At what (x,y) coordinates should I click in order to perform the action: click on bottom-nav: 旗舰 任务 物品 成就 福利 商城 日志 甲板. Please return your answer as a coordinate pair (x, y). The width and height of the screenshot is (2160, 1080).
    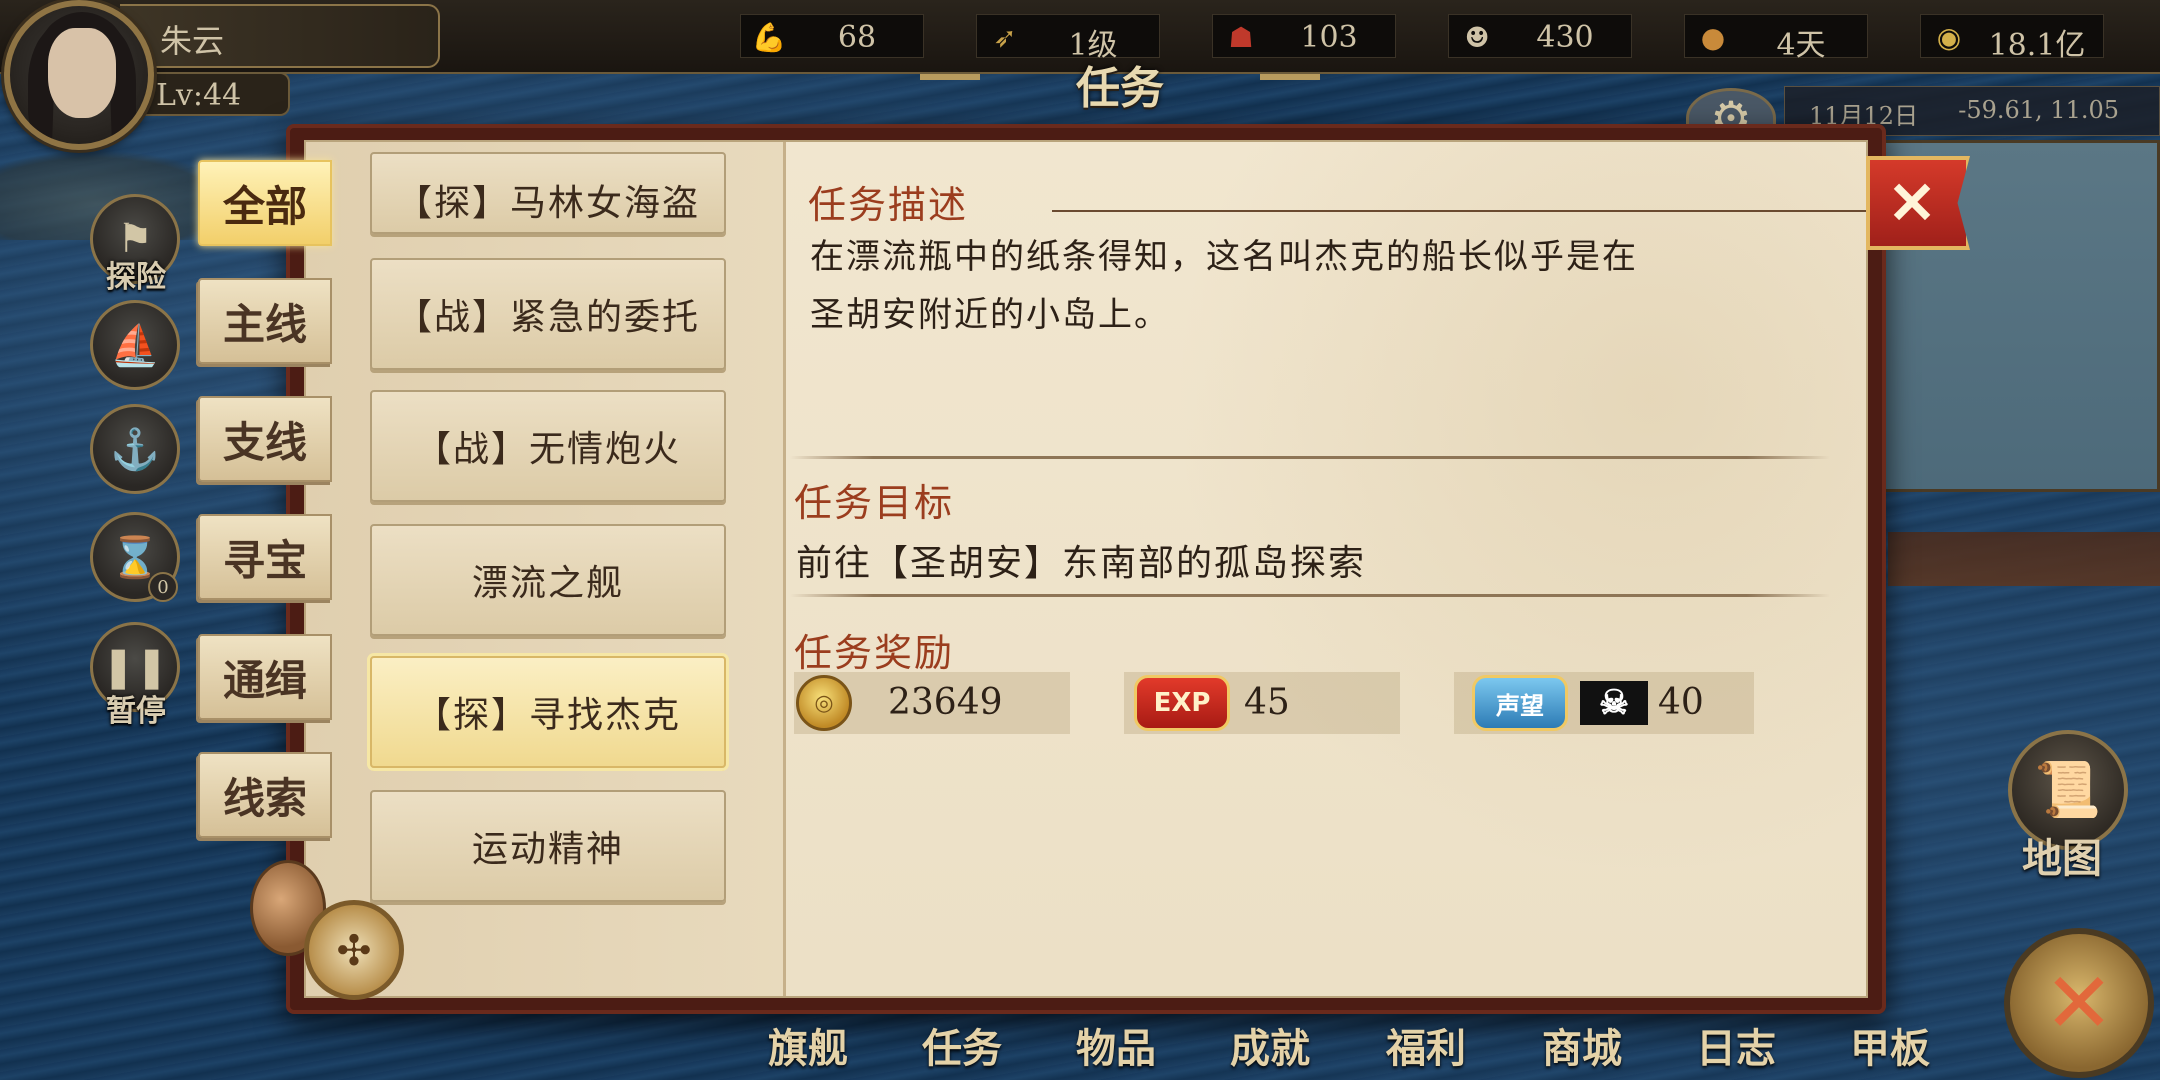
    Looking at the image, I should click on (1360, 1046).